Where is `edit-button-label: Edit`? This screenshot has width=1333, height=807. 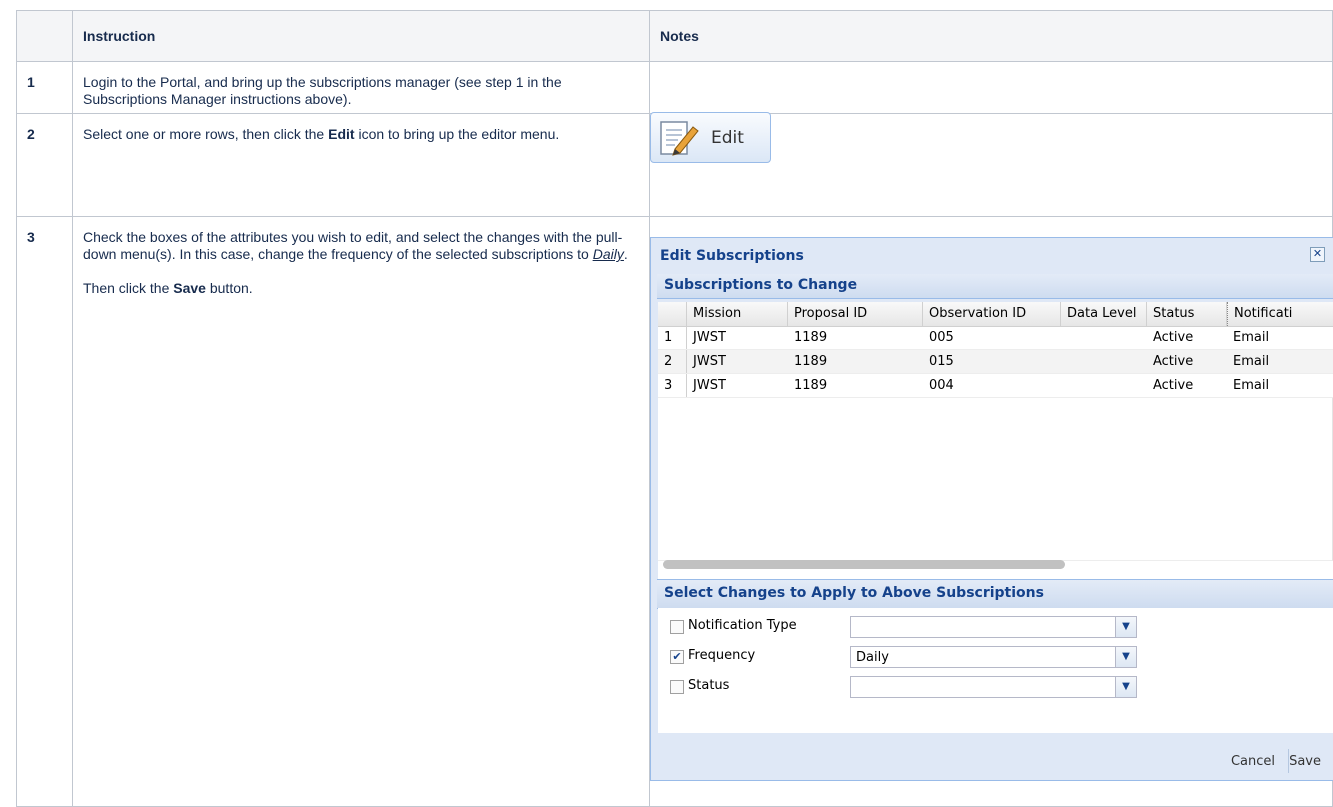 edit-button-label: Edit is located at coordinates (727, 137).